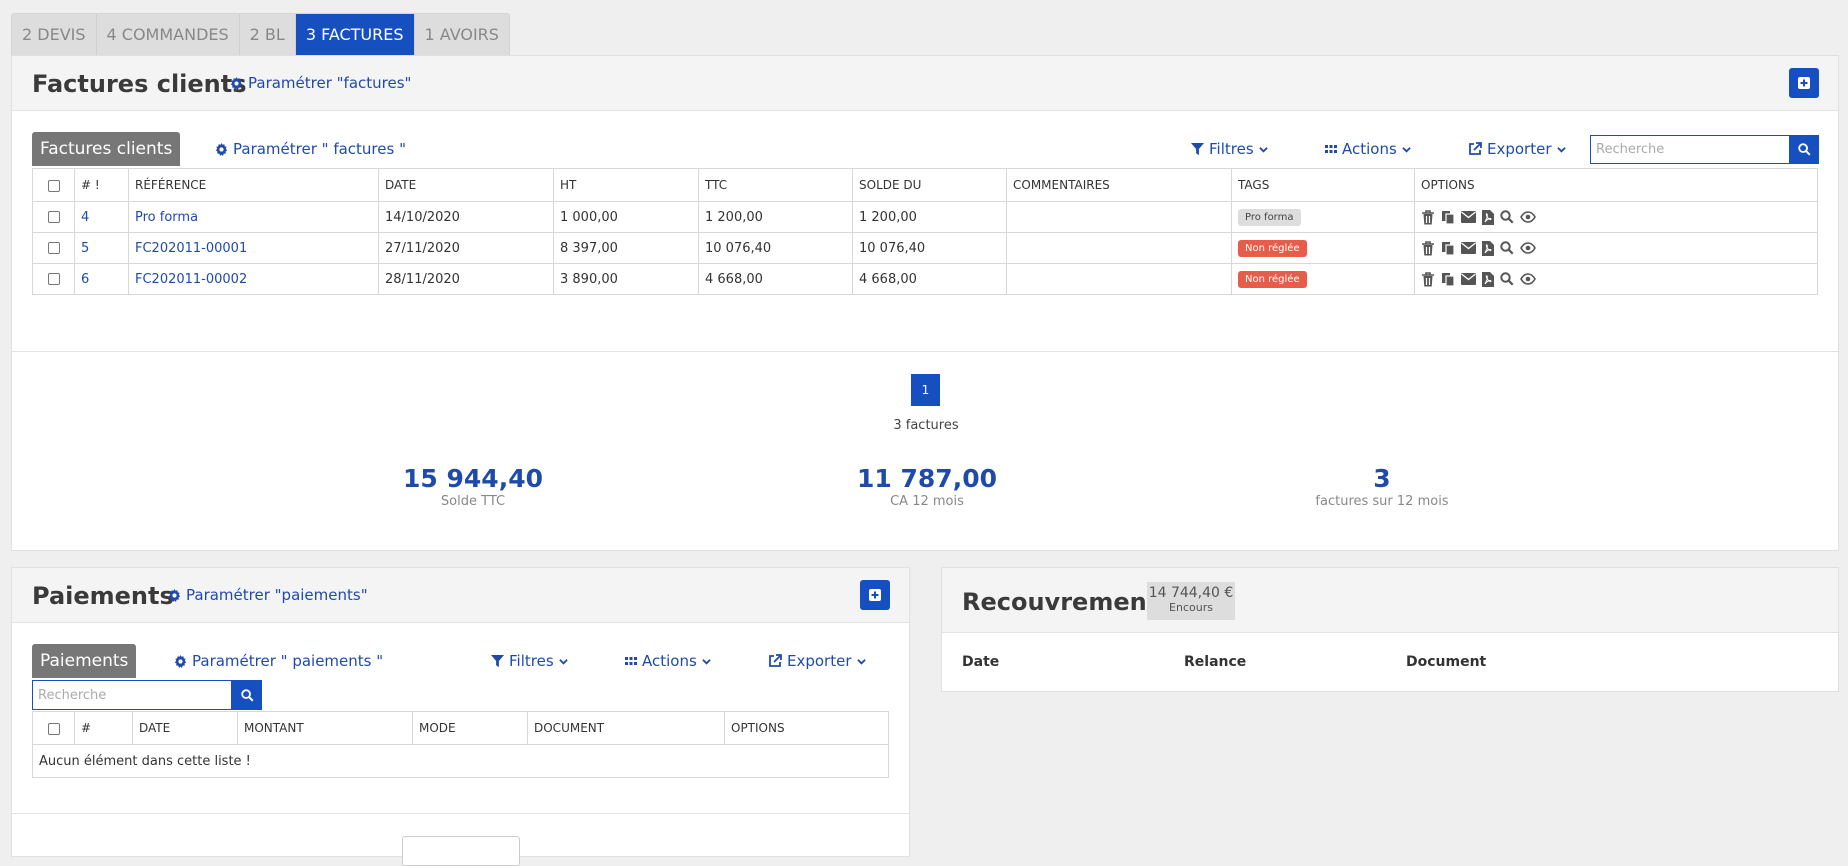 This screenshot has height=866, width=1848. What do you see at coordinates (1269, 217) in the screenshot?
I see `status-badge: Pro forma` at bounding box center [1269, 217].